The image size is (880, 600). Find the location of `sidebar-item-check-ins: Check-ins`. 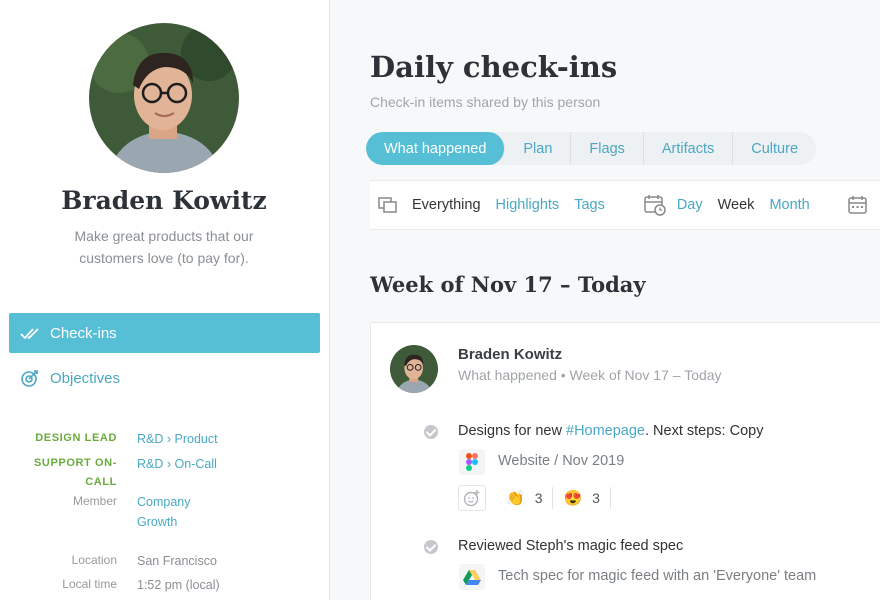

sidebar-item-check-ins: Check-ins is located at coordinates (164, 333).